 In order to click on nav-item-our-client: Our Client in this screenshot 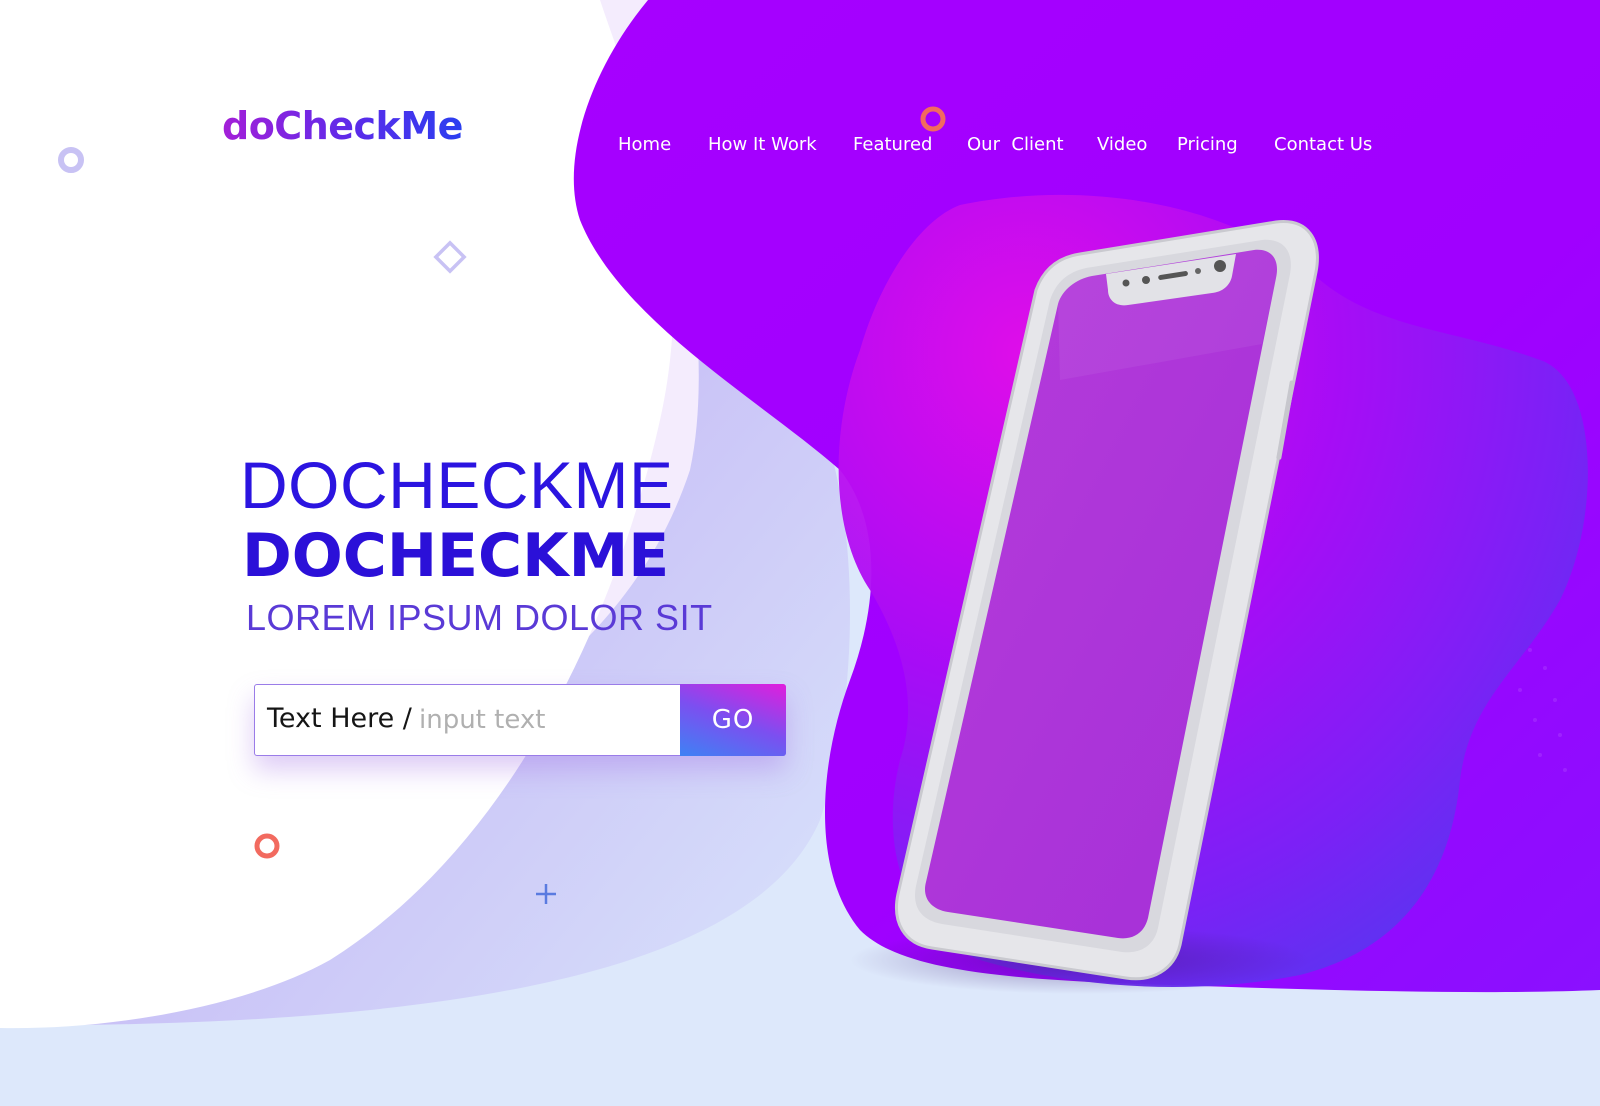, I will do `click(1015, 144)`.